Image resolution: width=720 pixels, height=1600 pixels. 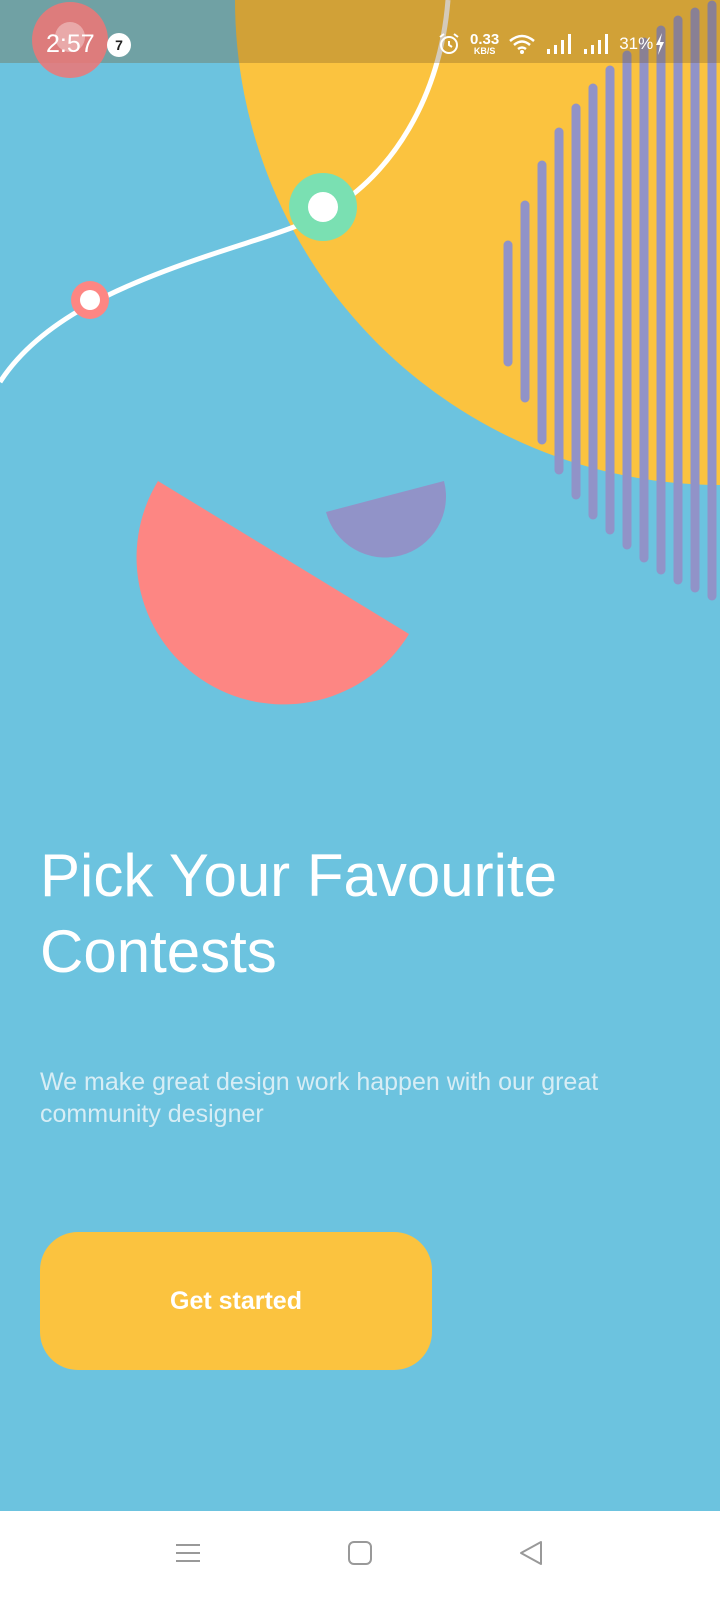 I want to click on navigation-bar, so click(x=360, y=1555).